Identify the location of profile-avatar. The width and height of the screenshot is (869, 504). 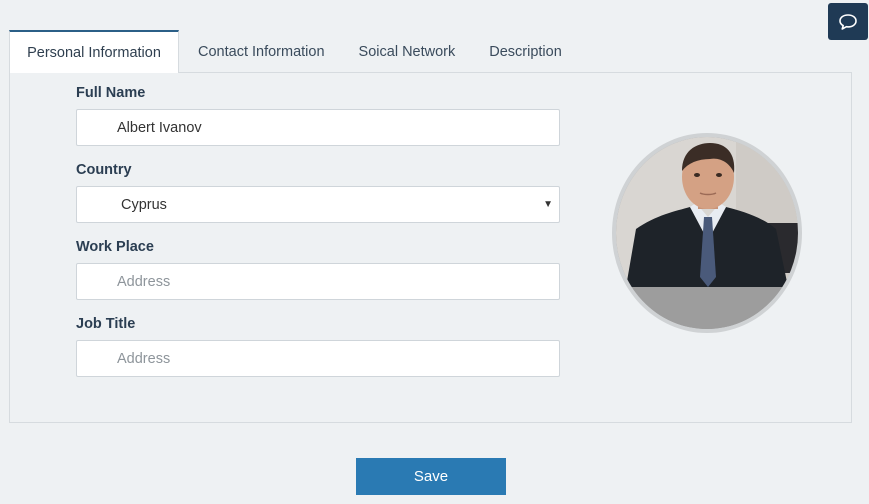
(707, 233).